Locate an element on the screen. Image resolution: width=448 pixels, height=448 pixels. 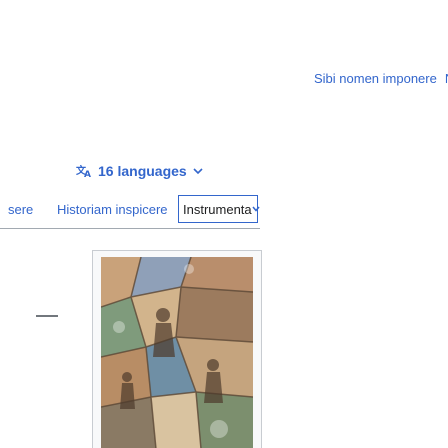
tab-history: Historiam inspicere is located at coordinates (112, 209).